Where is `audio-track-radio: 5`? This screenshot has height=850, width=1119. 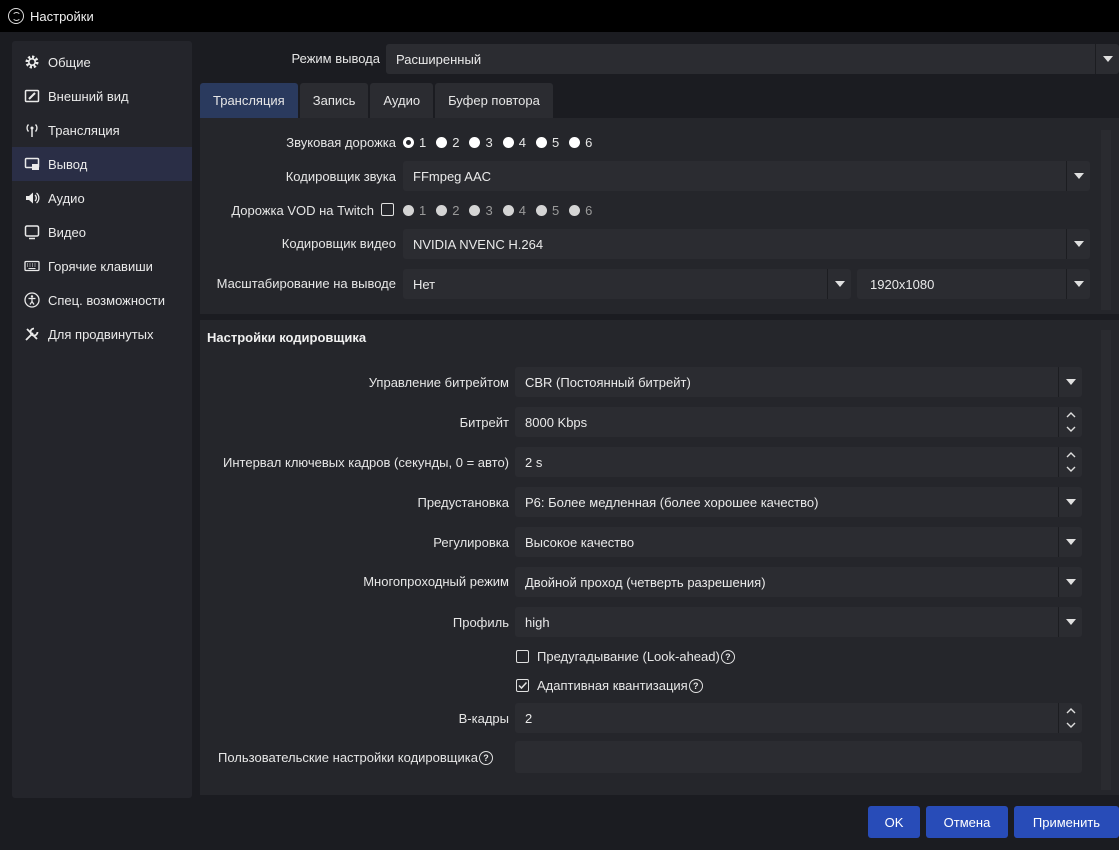
audio-track-radio: 5 is located at coordinates (547, 142).